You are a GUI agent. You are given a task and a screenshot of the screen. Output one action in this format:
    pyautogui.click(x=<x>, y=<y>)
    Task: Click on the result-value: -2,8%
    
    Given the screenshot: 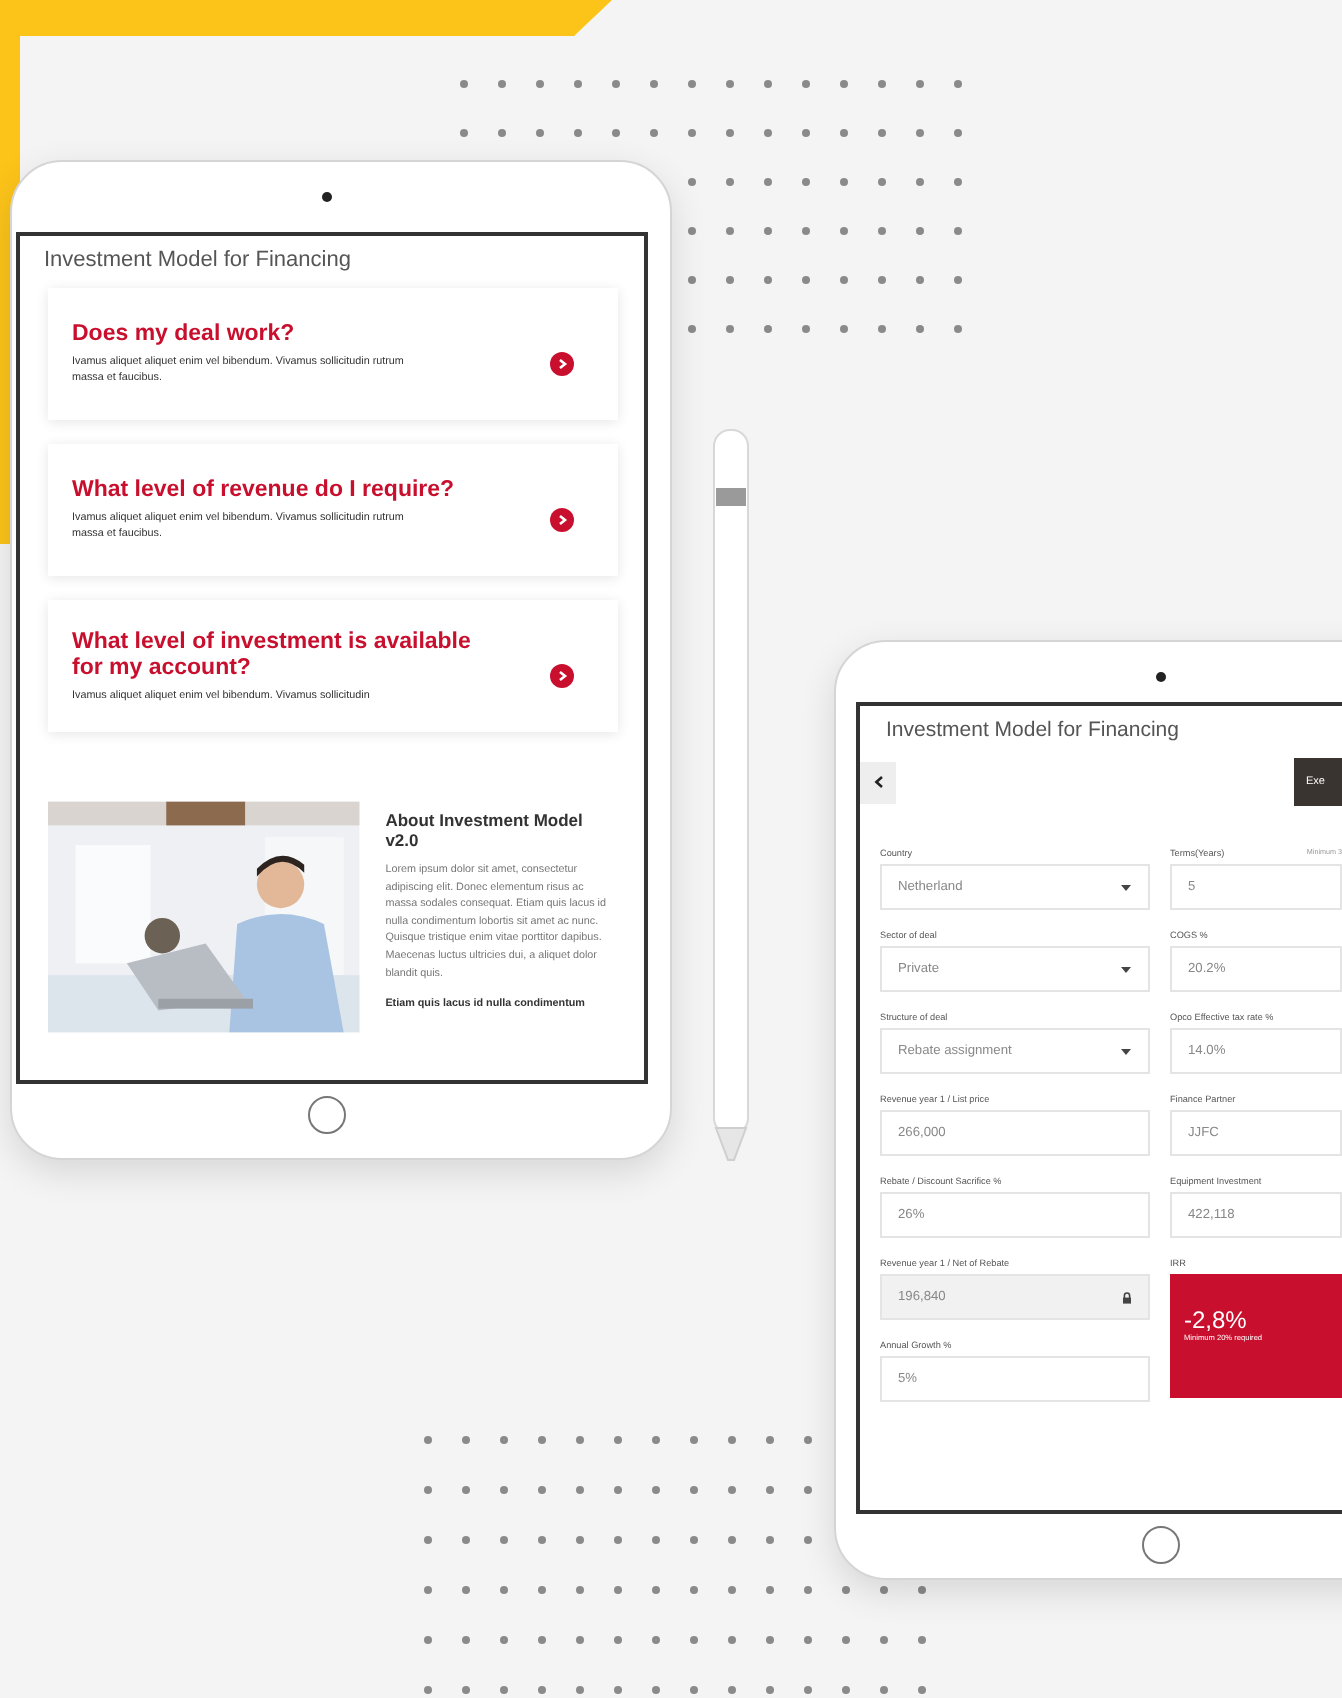 What is the action you would take?
    pyautogui.click(x=1216, y=1320)
    